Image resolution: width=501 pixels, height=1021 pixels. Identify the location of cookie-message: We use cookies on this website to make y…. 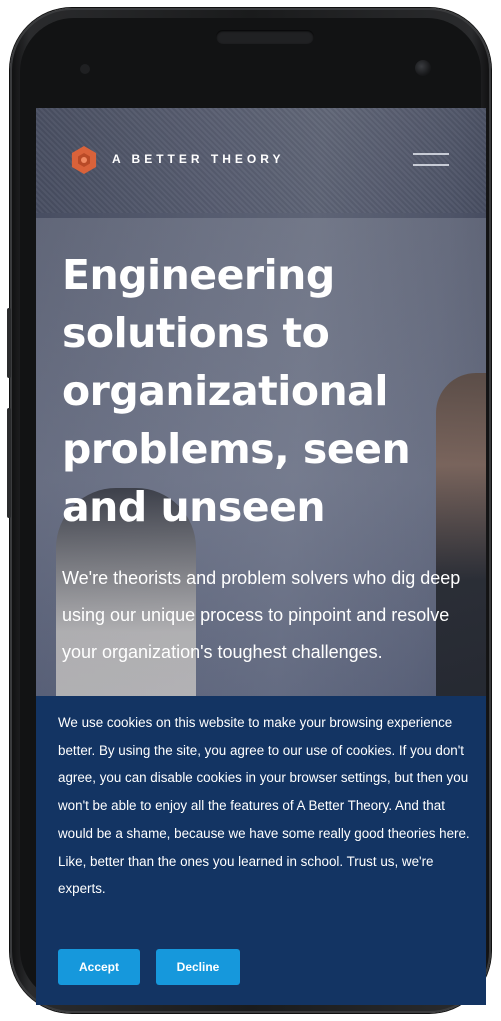
(264, 806).